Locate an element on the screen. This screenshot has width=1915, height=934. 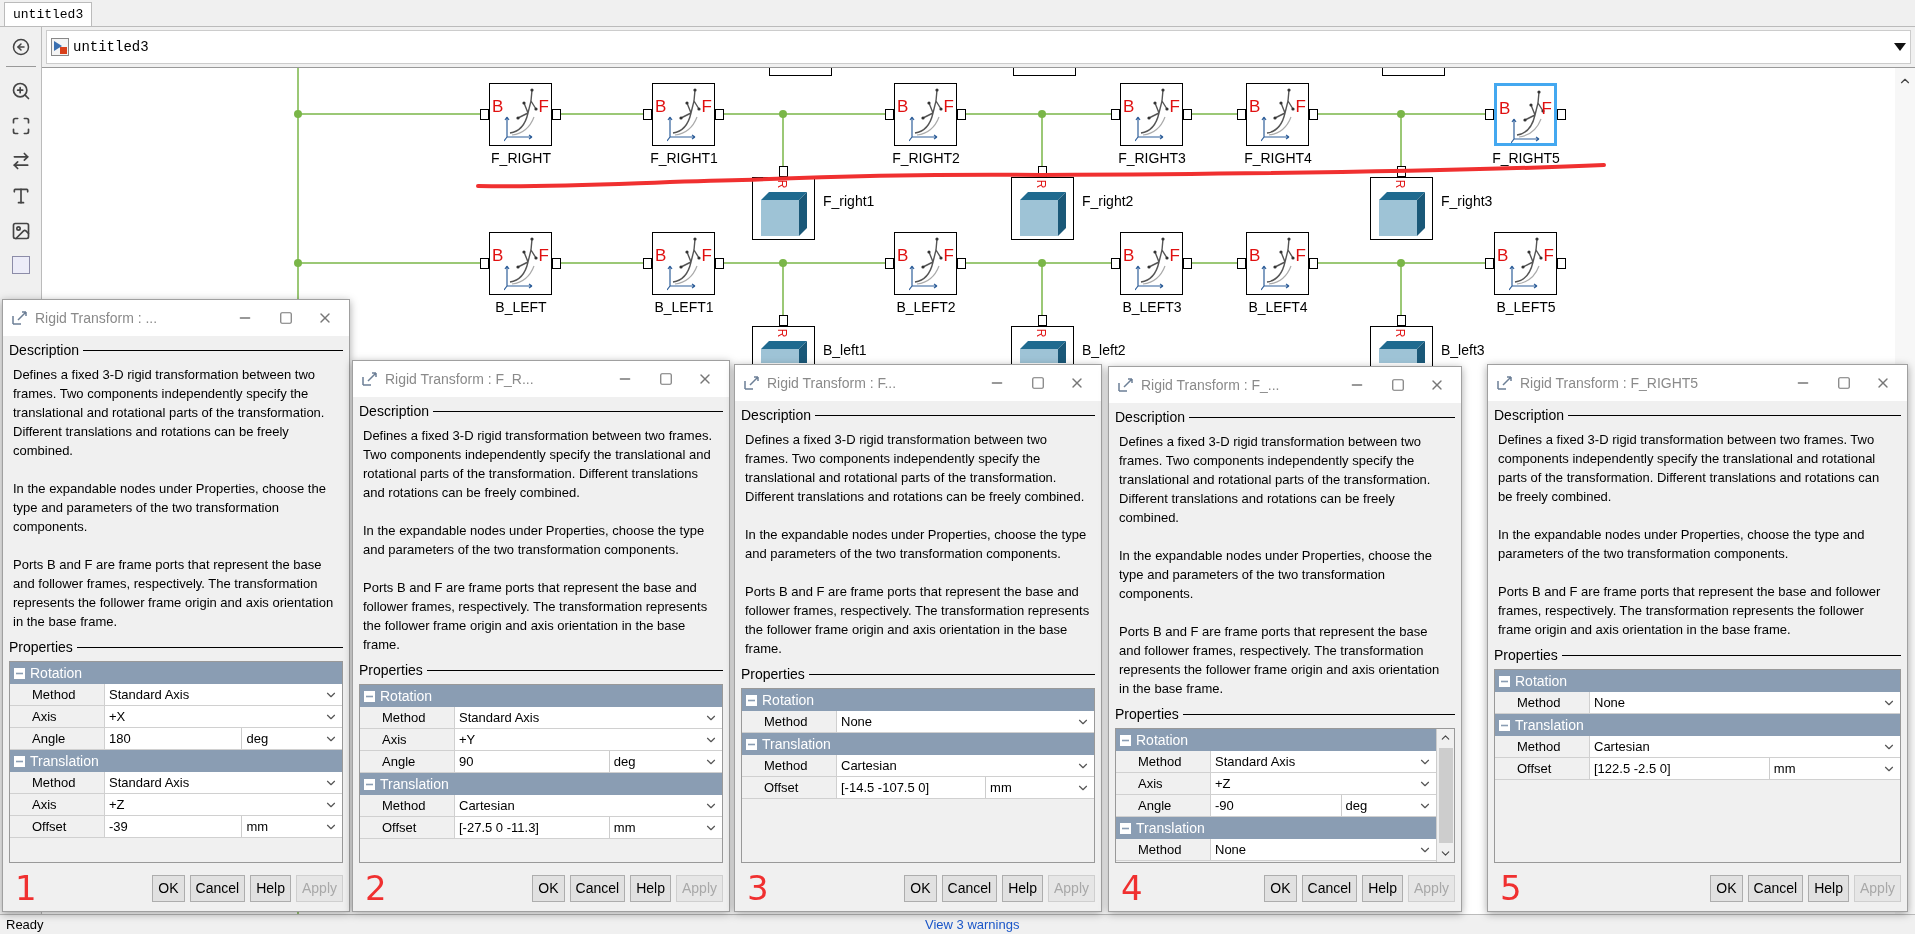
fit-view-icon is located at coordinates (20, 126).